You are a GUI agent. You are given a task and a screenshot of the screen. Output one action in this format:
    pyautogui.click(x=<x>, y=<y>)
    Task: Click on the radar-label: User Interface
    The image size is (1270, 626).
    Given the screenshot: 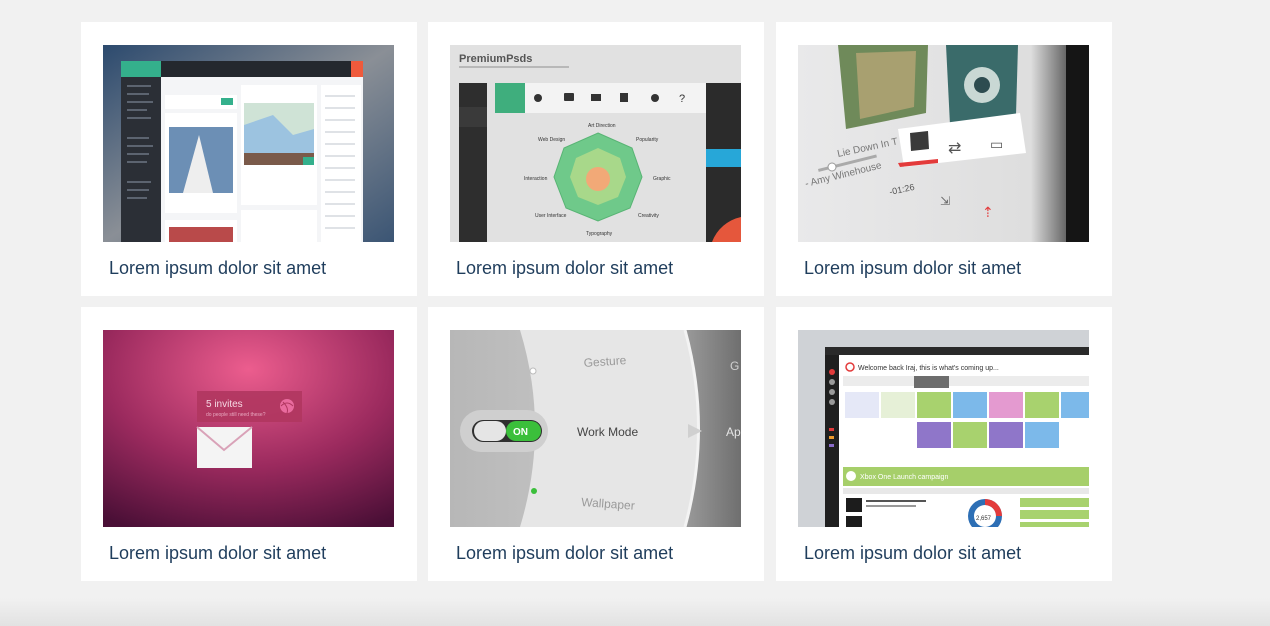 What is the action you would take?
    pyautogui.click(x=551, y=216)
    